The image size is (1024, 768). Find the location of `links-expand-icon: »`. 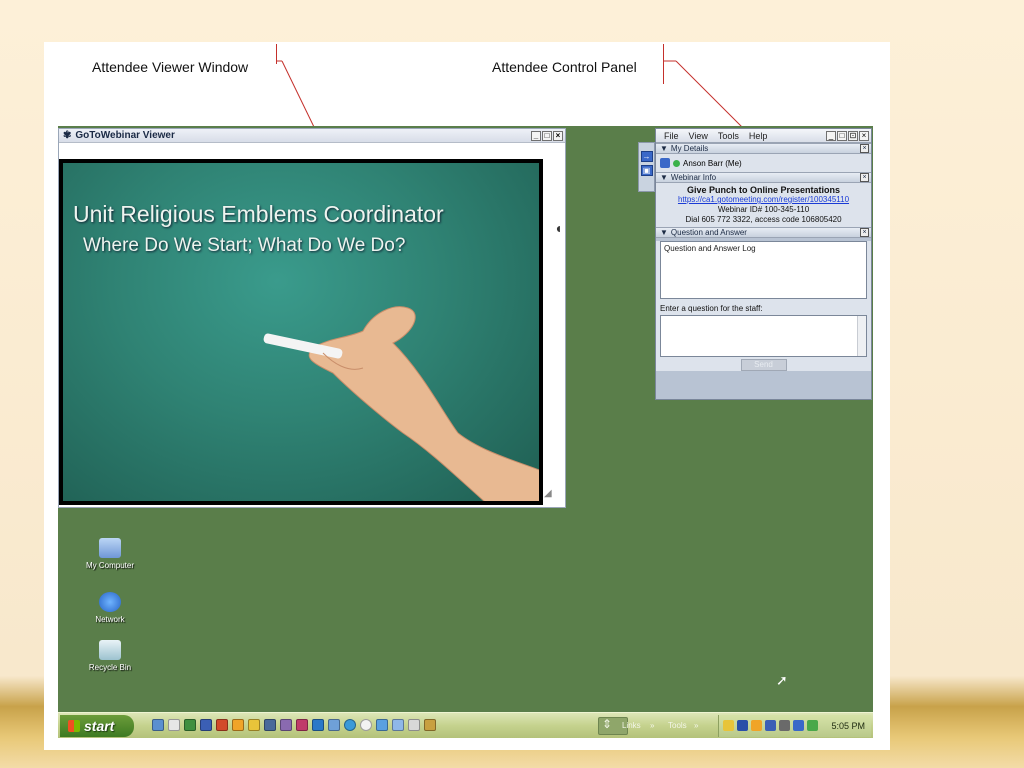

links-expand-icon: » is located at coordinates (652, 725).